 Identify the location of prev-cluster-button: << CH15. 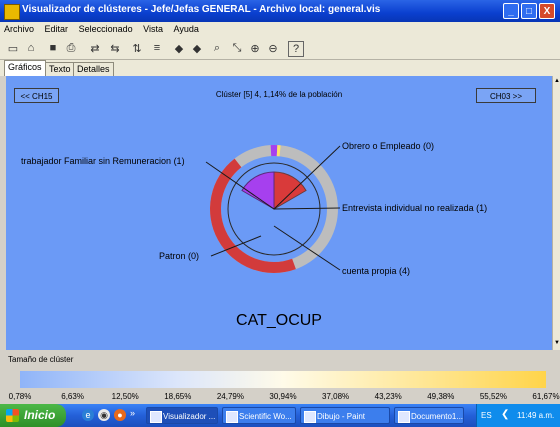
(36, 95).